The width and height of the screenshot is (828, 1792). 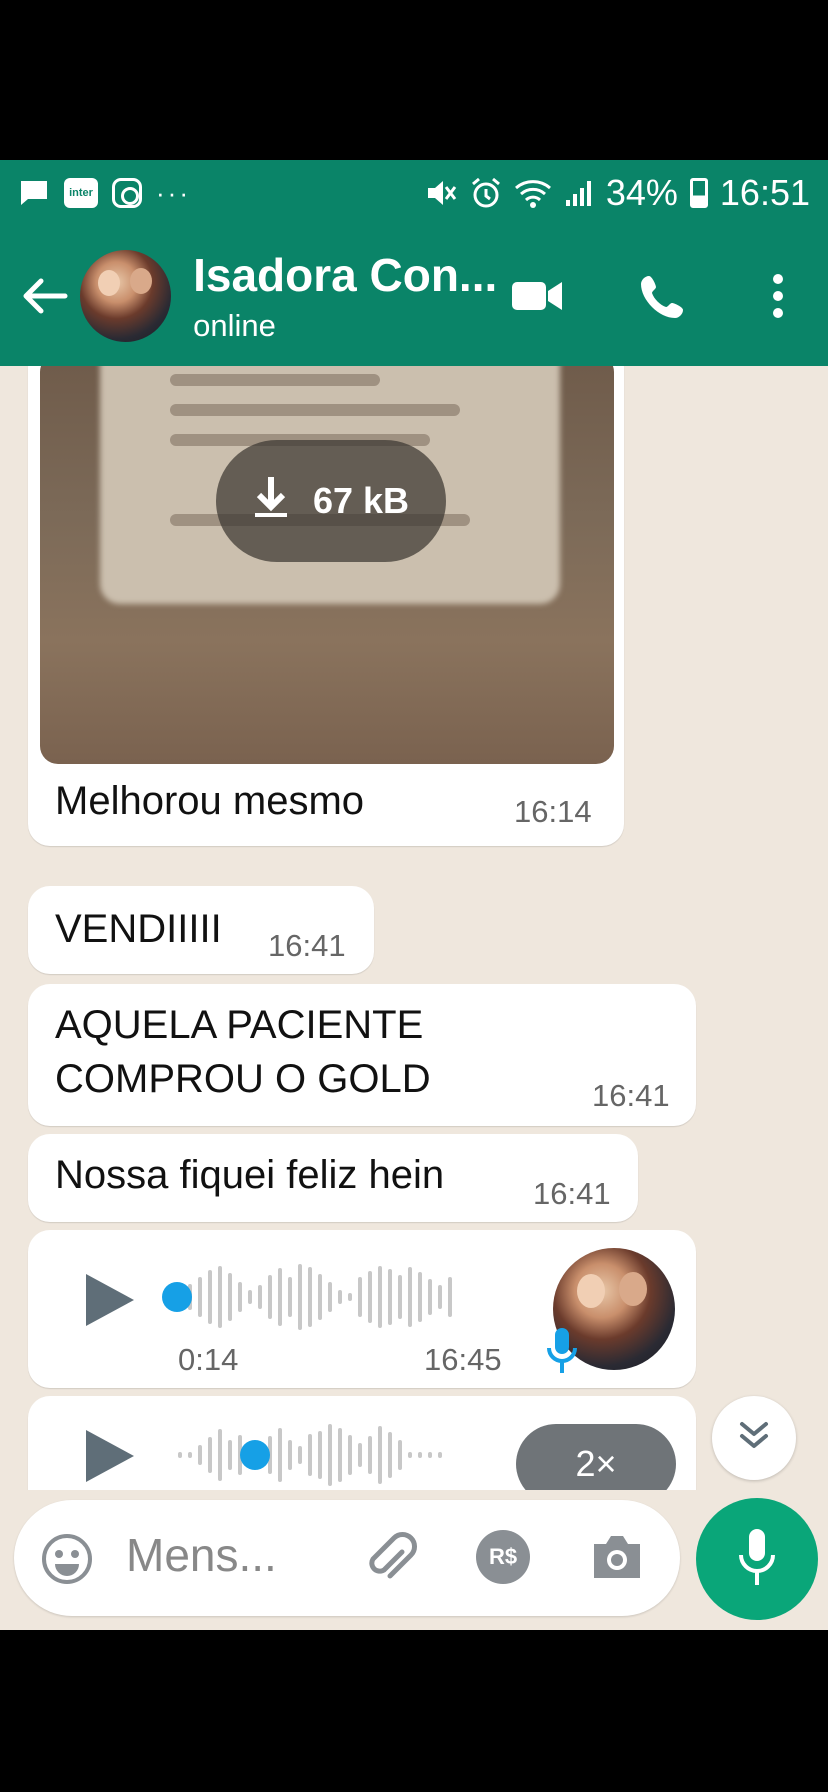 What do you see at coordinates (391, 1561) in the screenshot?
I see `attach-icon` at bounding box center [391, 1561].